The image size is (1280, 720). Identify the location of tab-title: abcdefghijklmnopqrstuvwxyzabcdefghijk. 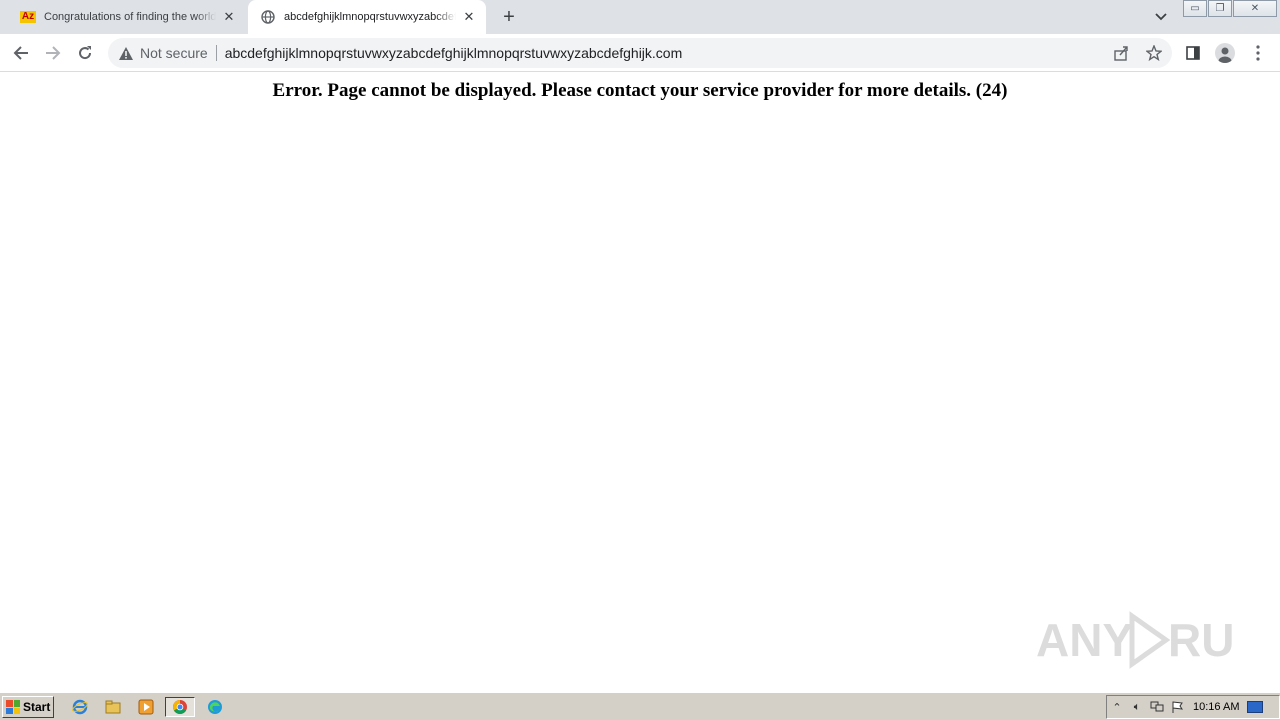
(370, 17).